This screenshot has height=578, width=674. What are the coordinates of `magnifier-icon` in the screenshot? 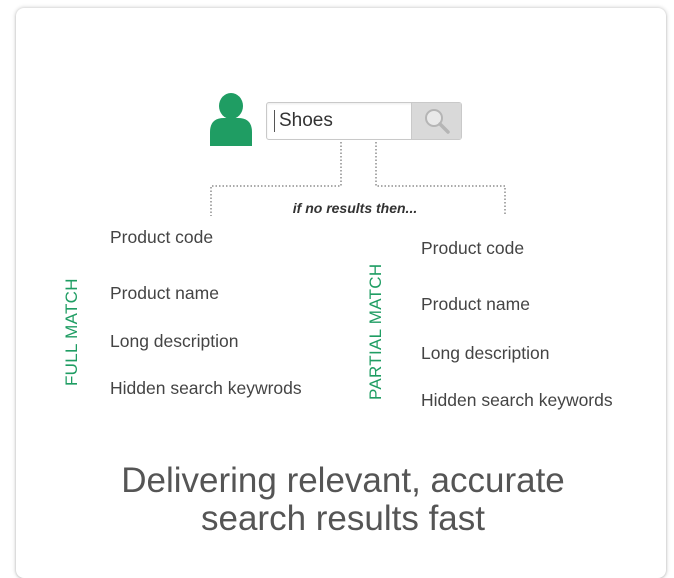 It's located at (437, 121).